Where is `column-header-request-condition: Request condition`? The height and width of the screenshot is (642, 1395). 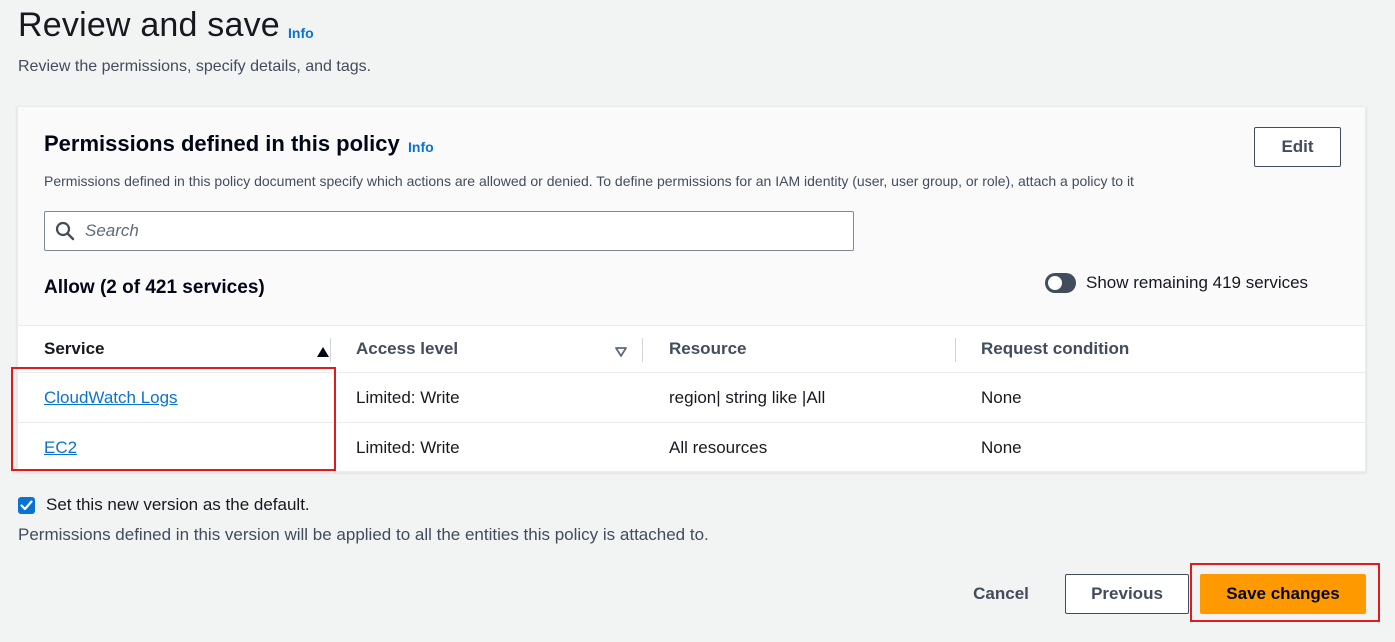
column-header-request-condition: Request condition is located at coordinates (1131, 349).